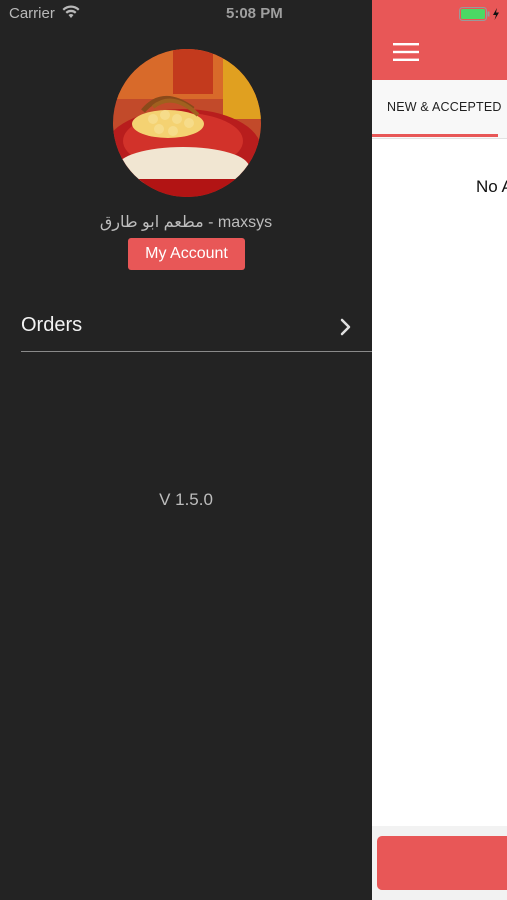 Image resolution: width=507 pixels, height=900 pixels. I want to click on tab-new-accepted: NEW & ACCEPTED, so click(444, 107).